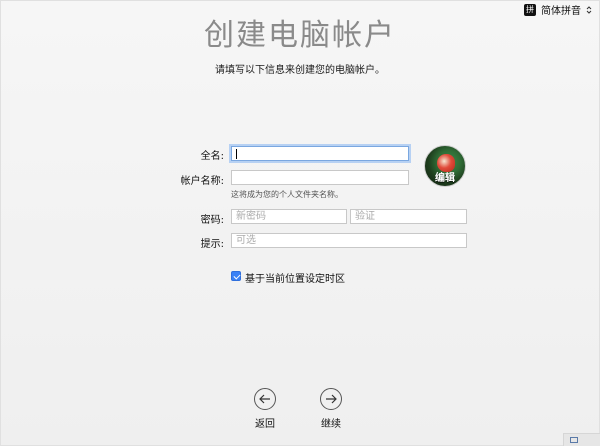 This screenshot has width=600, height=446. Describe the element at coordinates (365, 216) in the screenshot. I see `verify-password-placeholder: 验证` at that location.